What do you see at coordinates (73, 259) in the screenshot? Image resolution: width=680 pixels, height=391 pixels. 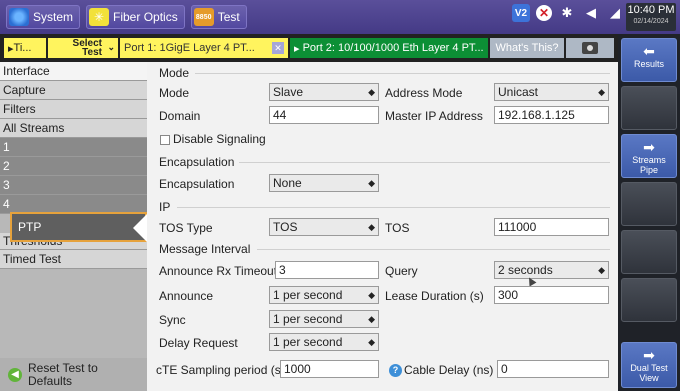 I see `nav-item-timed-test: Timed Test` at bounding box center [73, 259].